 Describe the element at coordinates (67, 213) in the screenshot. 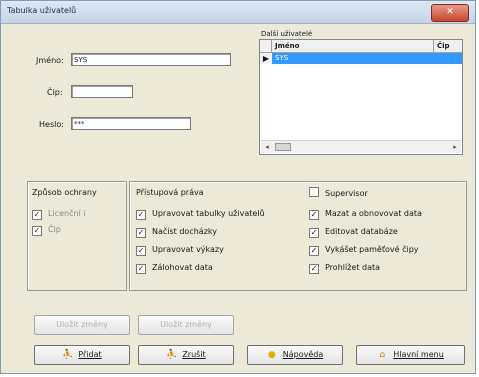

I see `licencni-label: Licenční i` at that location.